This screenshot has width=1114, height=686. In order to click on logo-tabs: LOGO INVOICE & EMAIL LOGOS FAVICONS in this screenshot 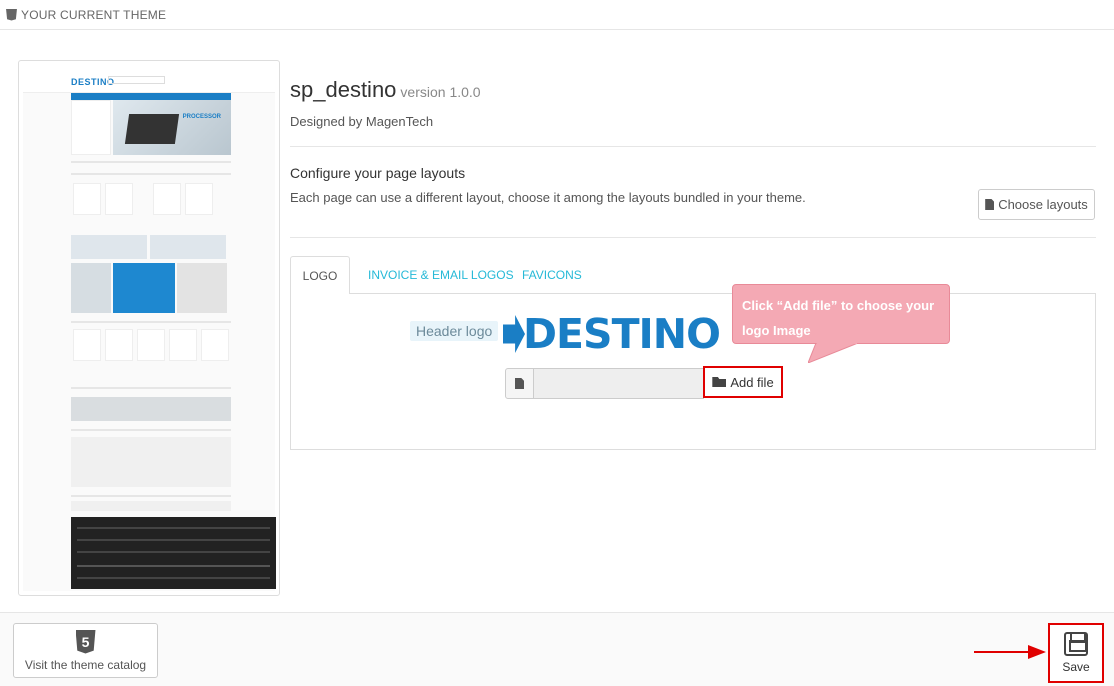, I will do `click(693, 275)`.